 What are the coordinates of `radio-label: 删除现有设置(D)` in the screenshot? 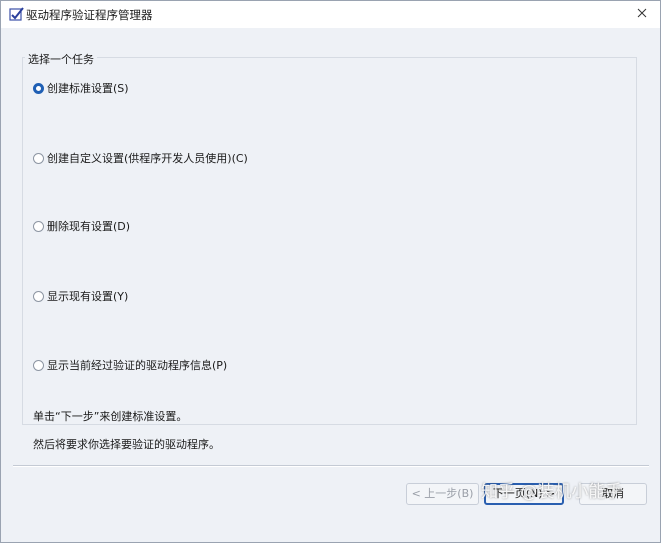 It's located at (89, 226).